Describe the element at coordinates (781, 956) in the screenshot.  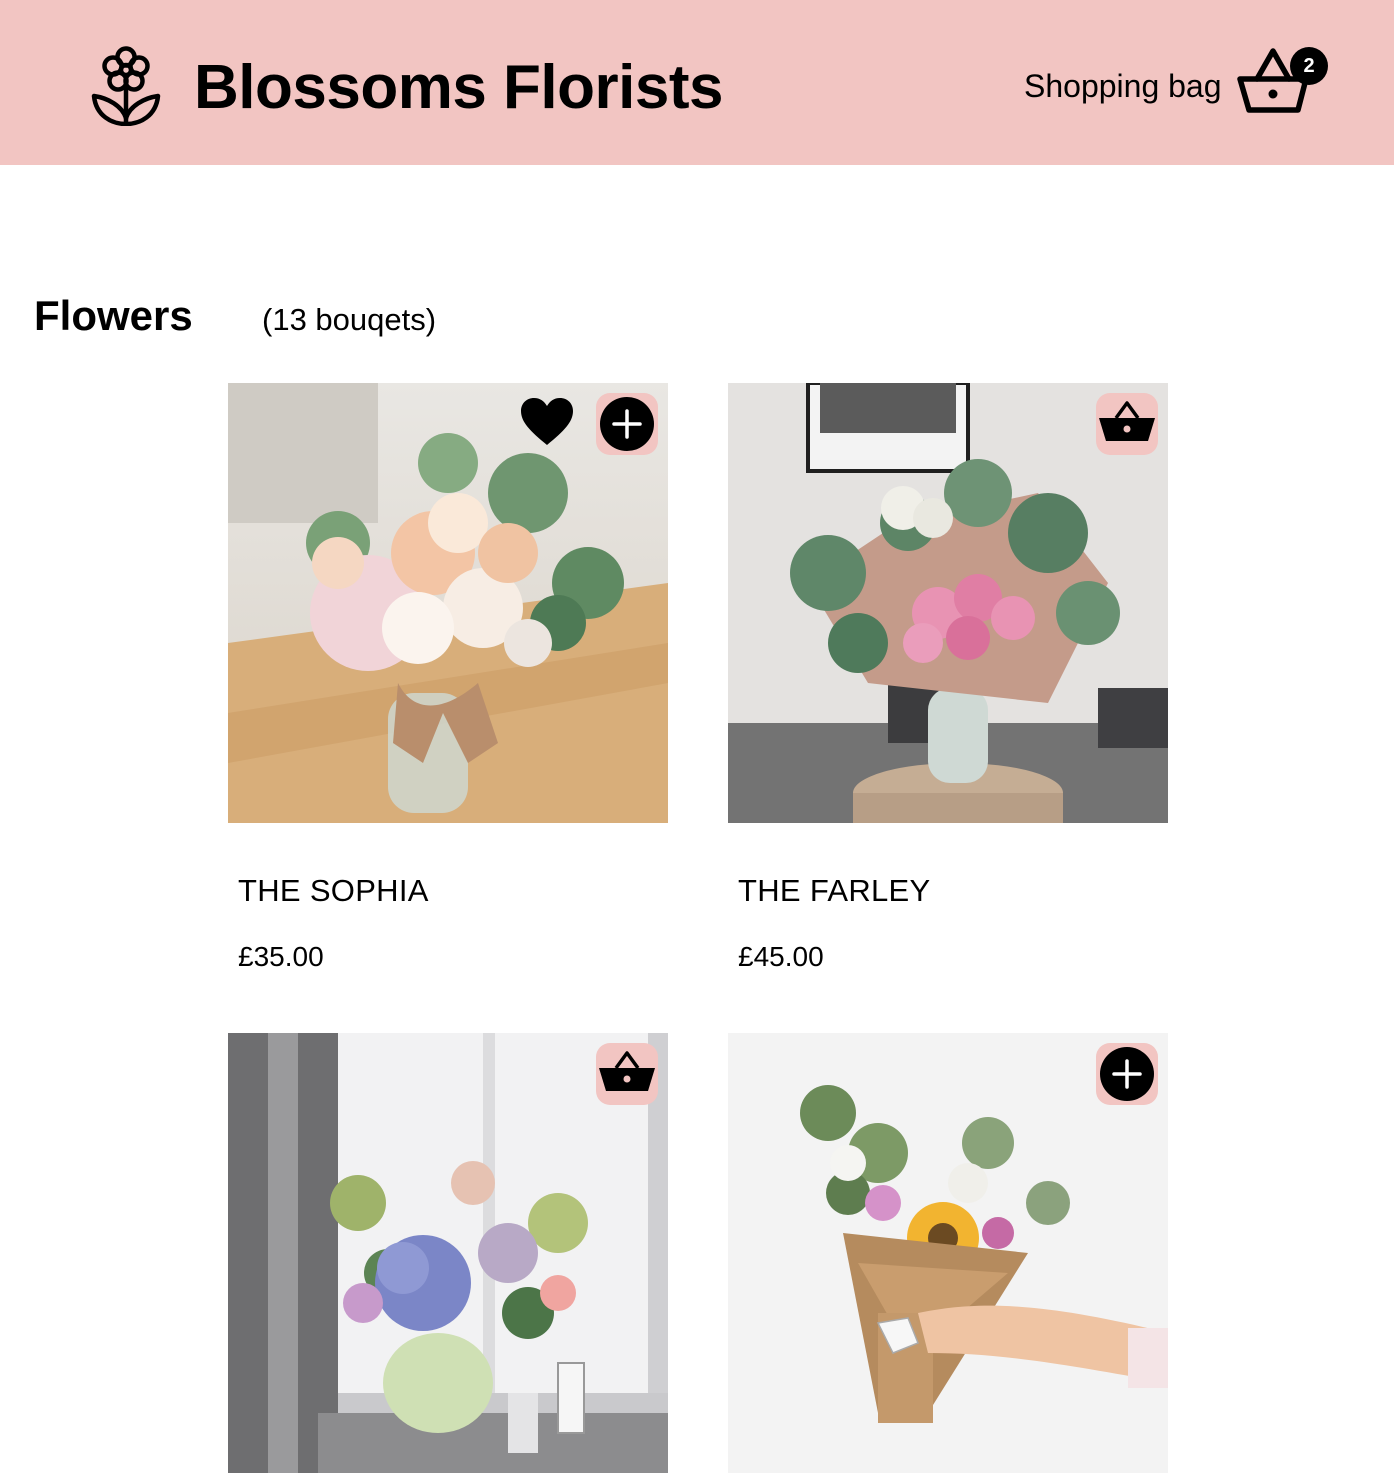
I see `product-price: £45.00` at that location.